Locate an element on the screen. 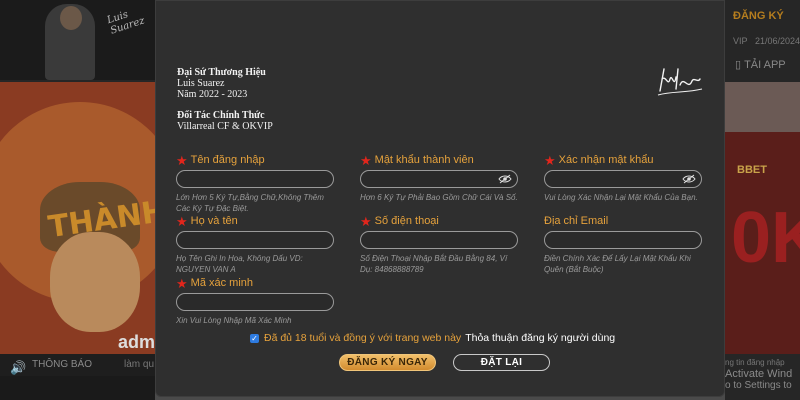 The height and width of the screenshot is (400, 800). email-input is located at coordinates (623, 242).